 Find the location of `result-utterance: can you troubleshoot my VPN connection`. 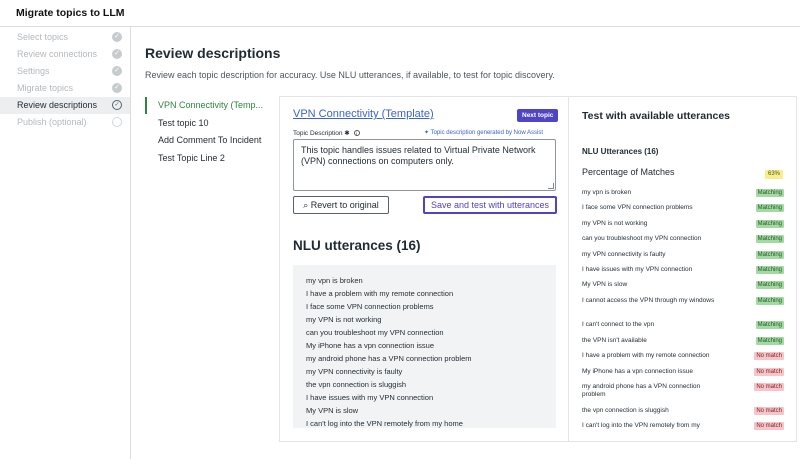

result-utterance: can you troubleshoot my VPN connection is located at coordinates (642, 238).